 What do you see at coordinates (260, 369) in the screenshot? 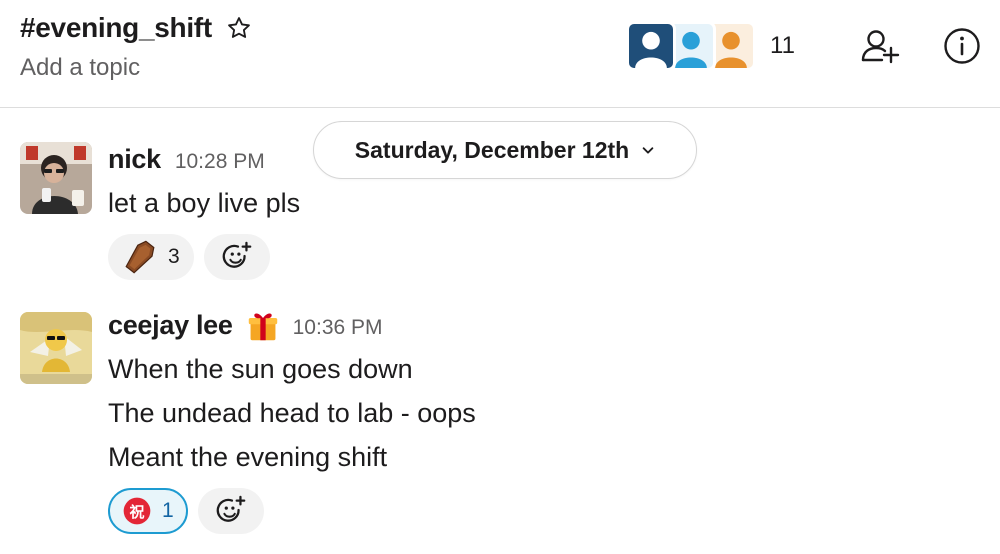
I see `message-text-line: When the sun goes down` at bounding box center [260, 369].